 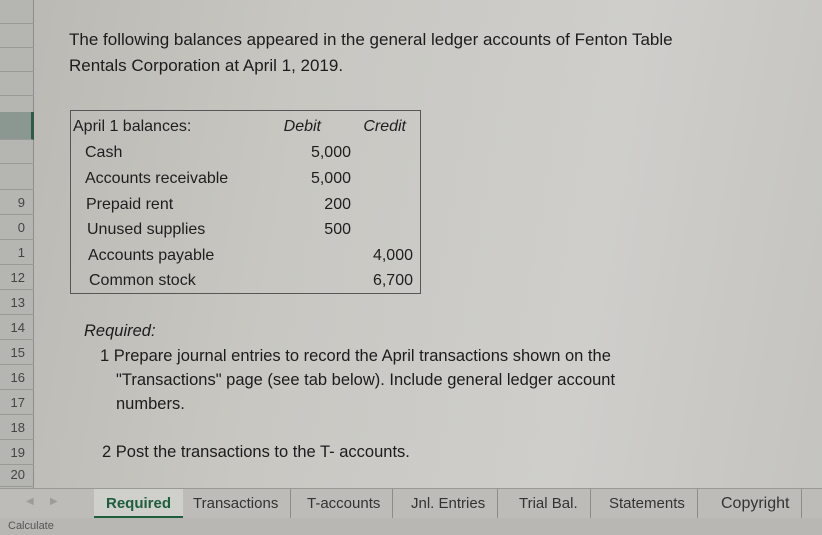 I want to click on account-name: Unused supplies, so click(x=146, y=229).